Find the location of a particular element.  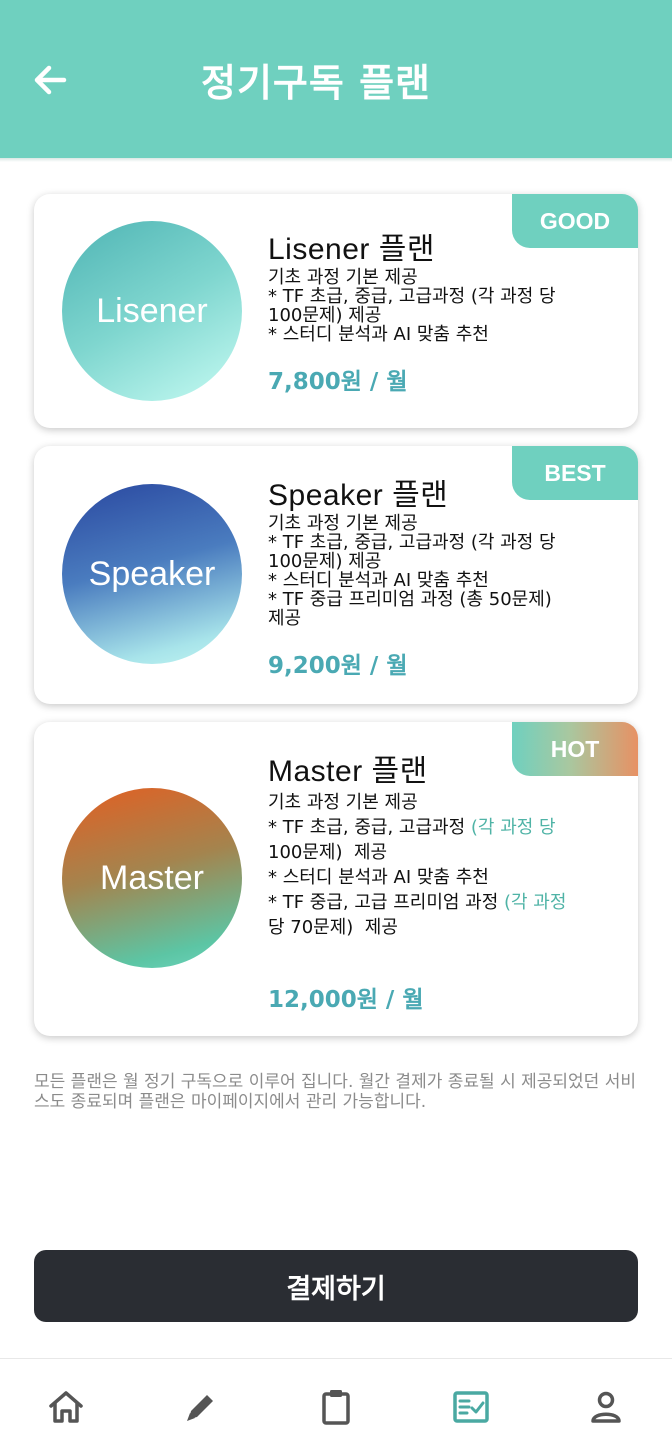

plan-circle-label: Speaker is located at coordinates (152, 573).